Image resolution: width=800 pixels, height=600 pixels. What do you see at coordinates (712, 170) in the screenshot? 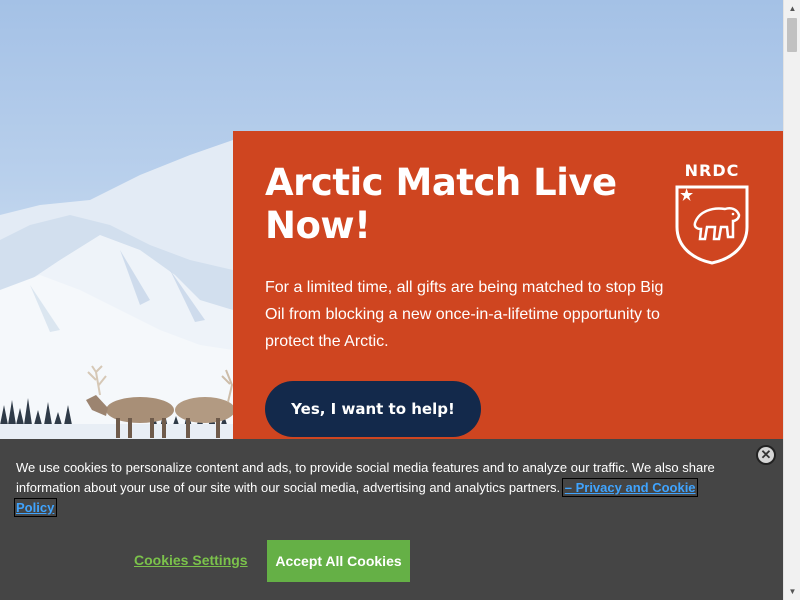
I see `nrdc-logo-text: NRDC` at bounding box center [712, 170].